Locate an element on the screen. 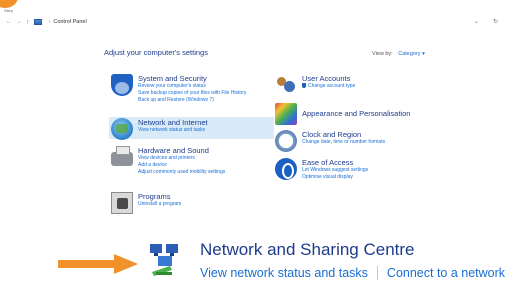  page-title: Adjust your computer's settings is located at coordinates (156, 52).